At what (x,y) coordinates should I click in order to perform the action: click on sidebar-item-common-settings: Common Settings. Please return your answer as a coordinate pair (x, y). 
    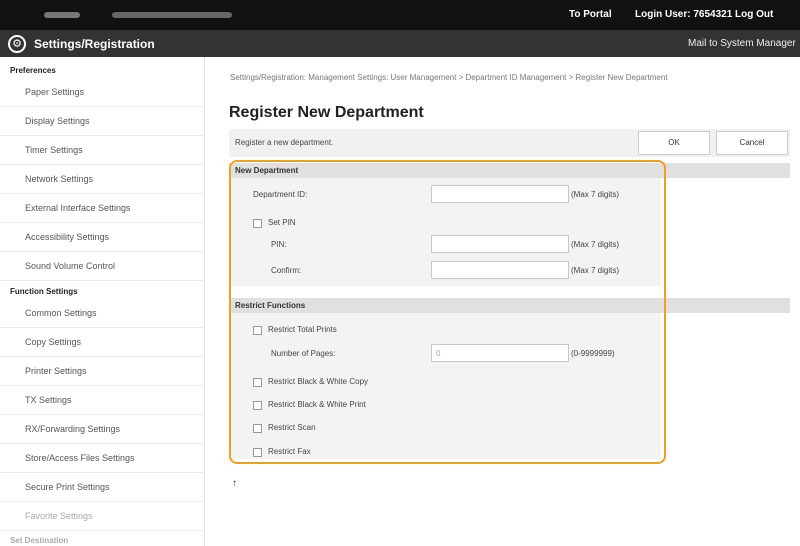
    Looking at the image, I should click on (61, 313).